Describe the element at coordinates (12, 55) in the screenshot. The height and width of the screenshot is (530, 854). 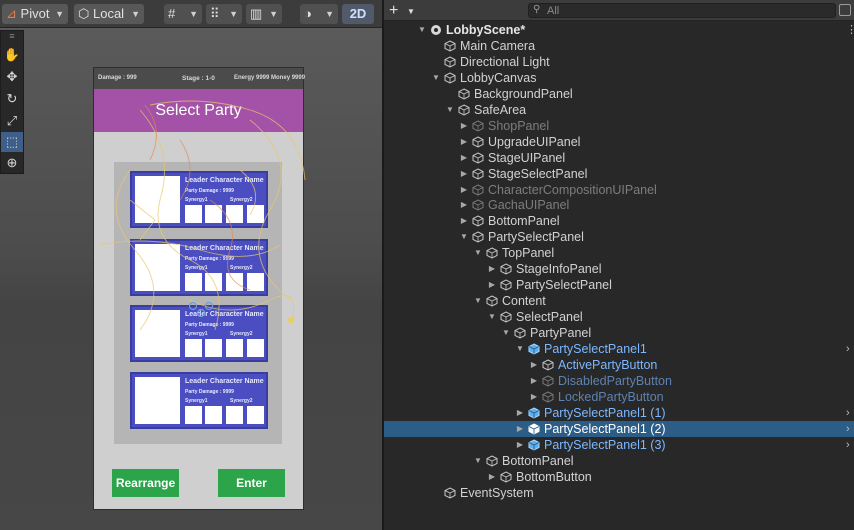
I see `hand-tool-icon: ✋` at that location.